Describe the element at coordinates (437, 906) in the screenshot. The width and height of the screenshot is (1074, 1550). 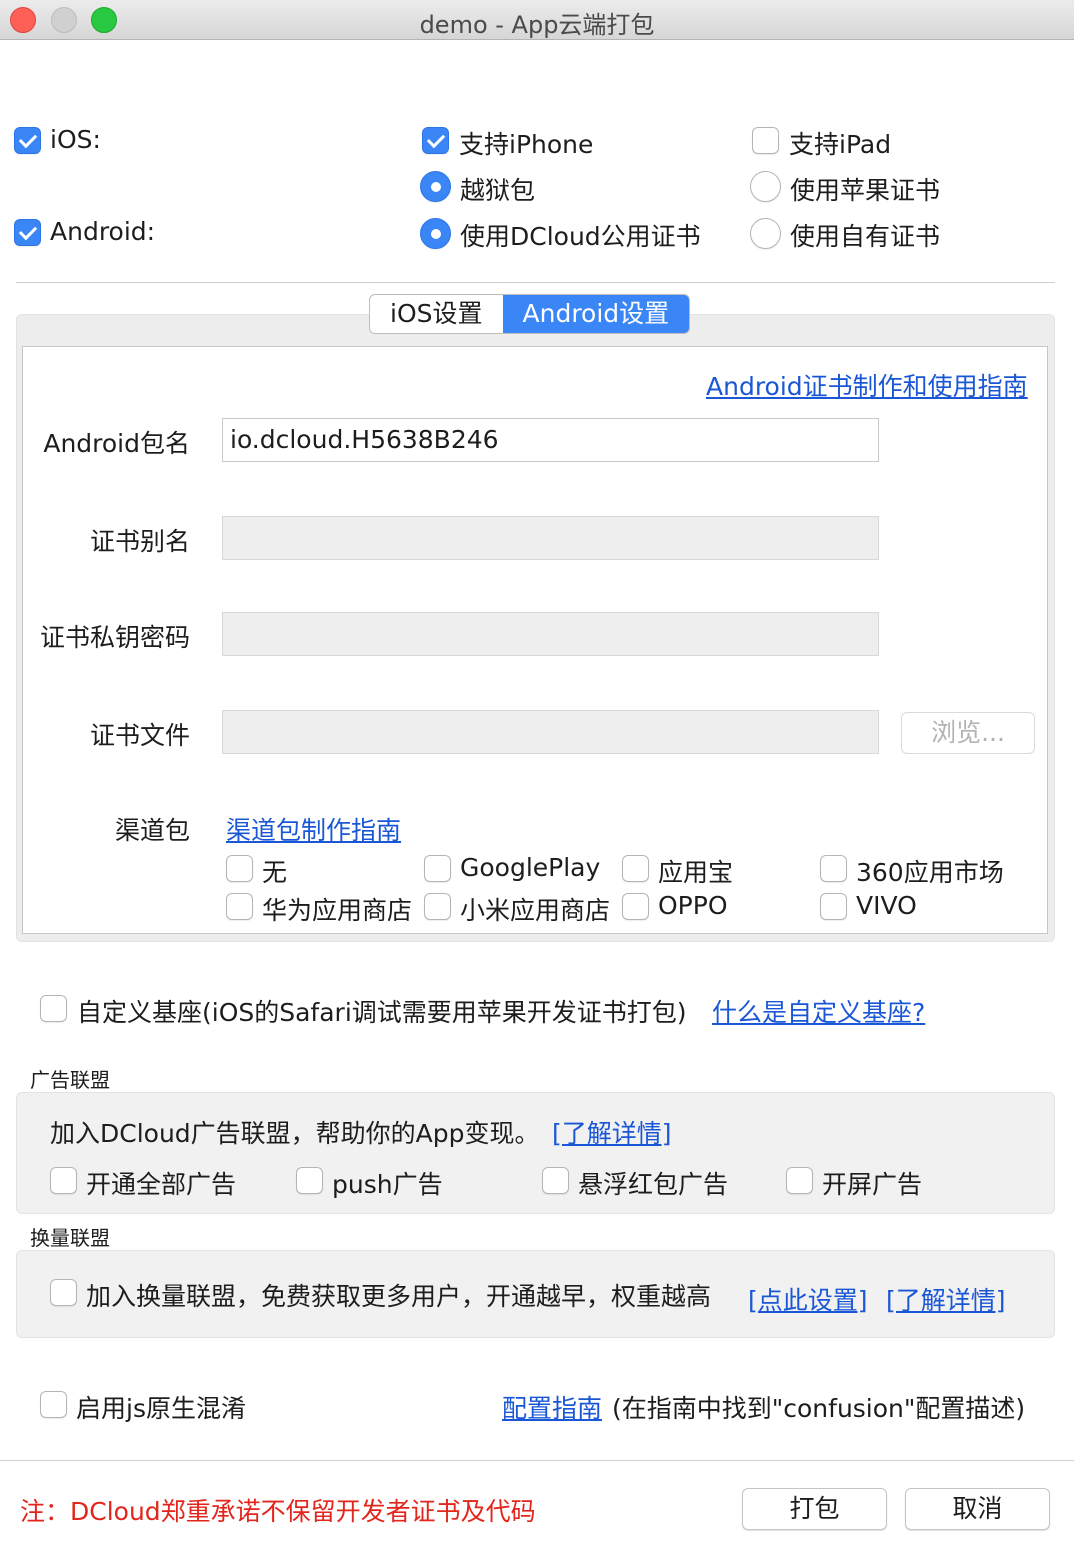
I see `channel-xiaomi-checkbox` at that location.